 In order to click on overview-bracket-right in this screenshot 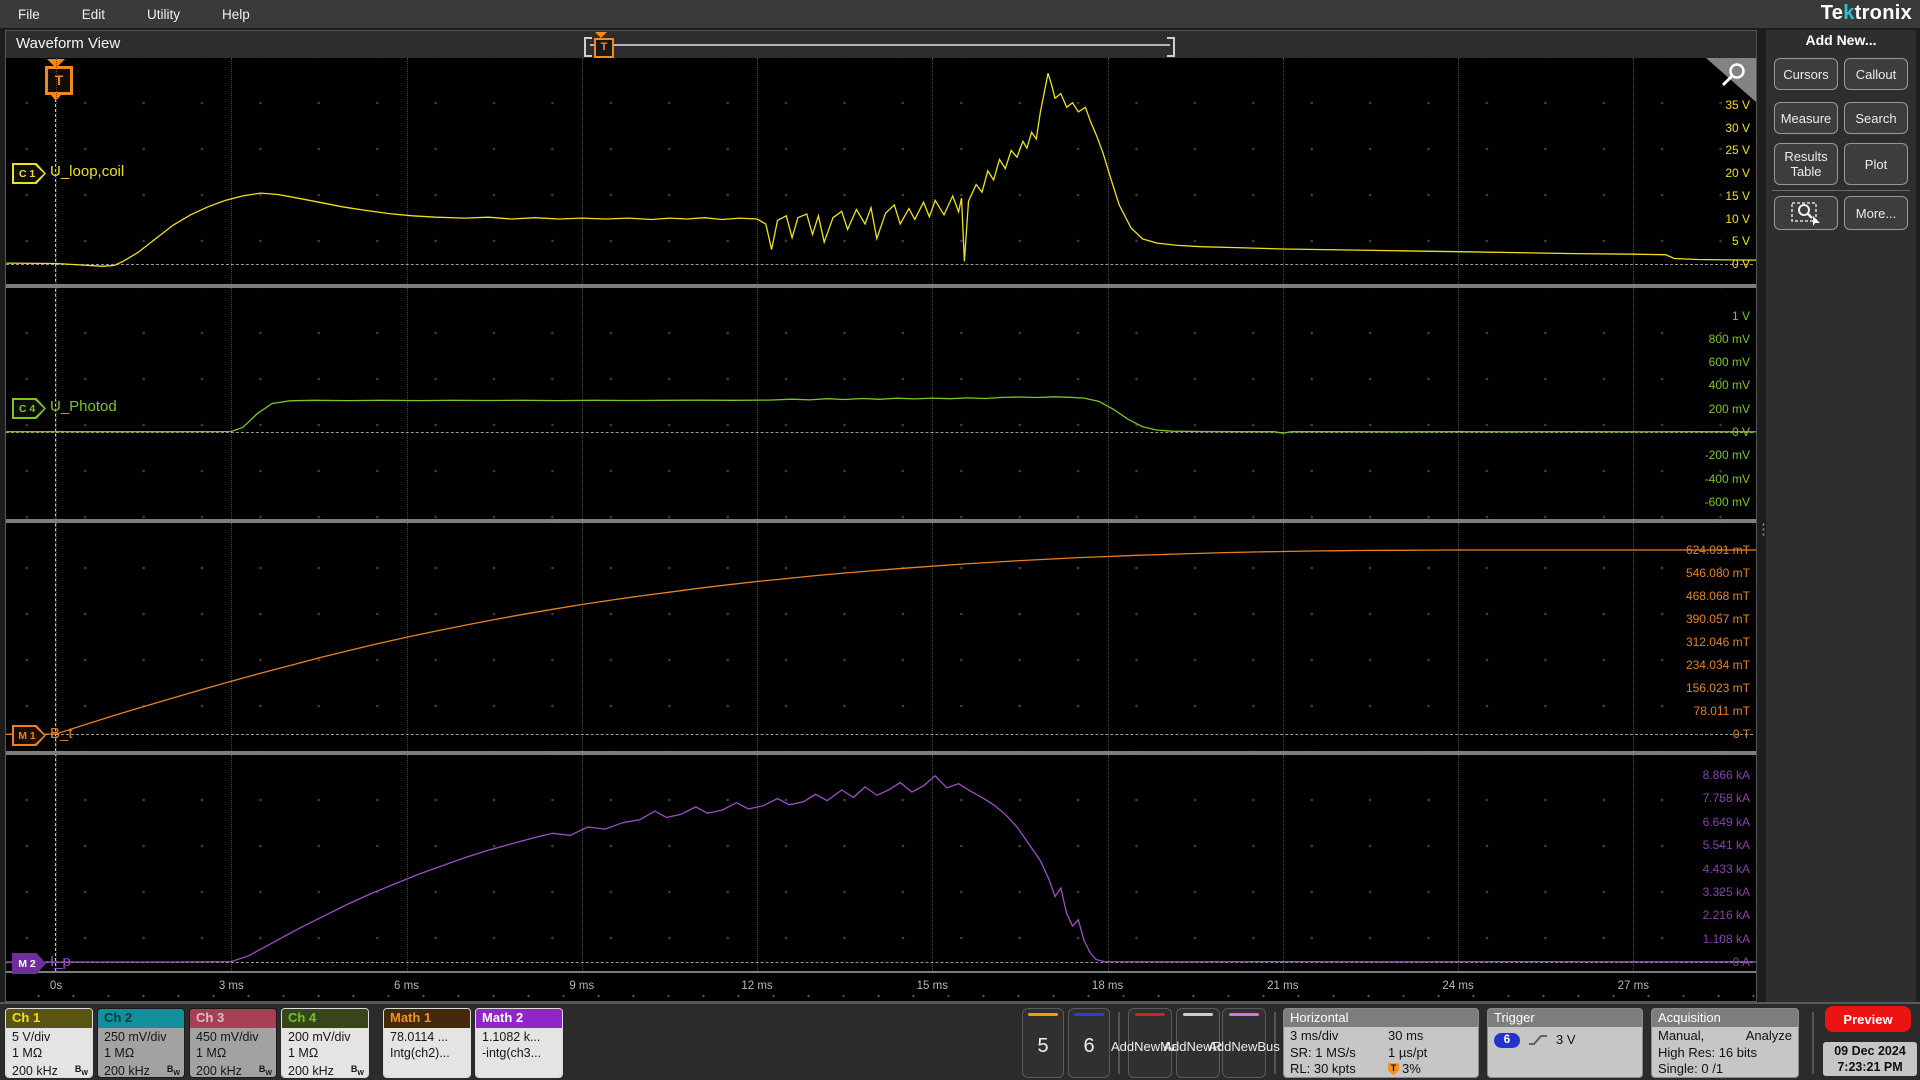, I will do `click(1171, 47)`.